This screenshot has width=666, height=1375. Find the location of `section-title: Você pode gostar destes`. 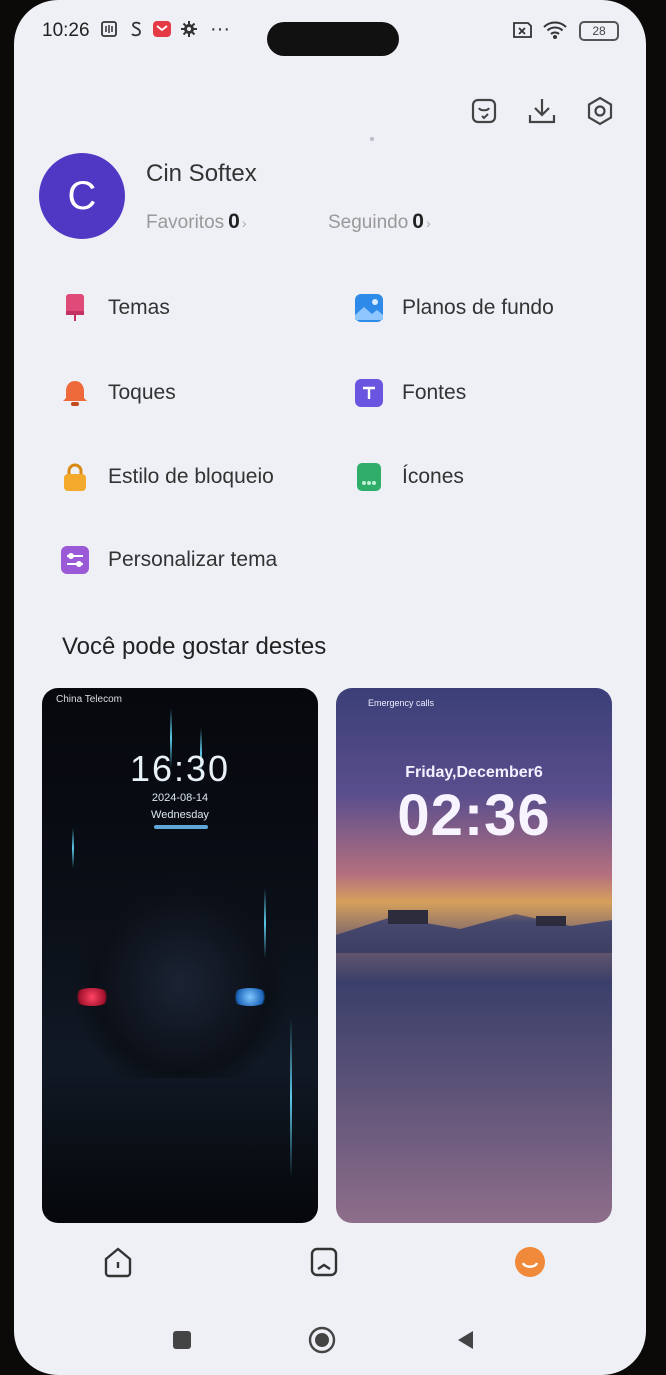

section-title: Você pode gostar destes is located at coordinates (194, 646).